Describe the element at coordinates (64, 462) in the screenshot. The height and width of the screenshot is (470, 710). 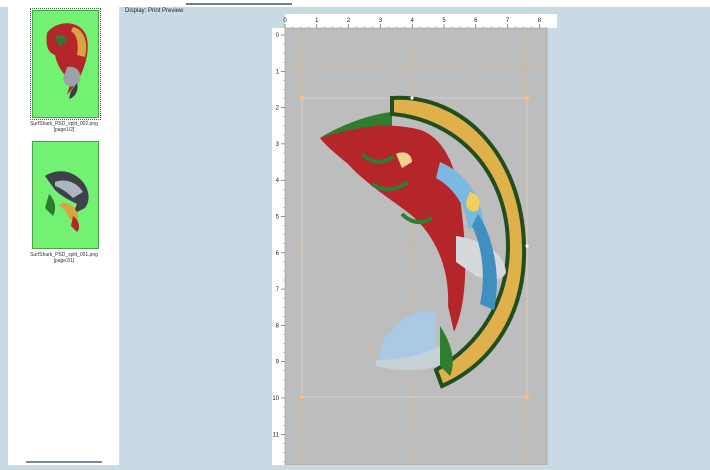
I see `sidebar-scrollbar` at that location.